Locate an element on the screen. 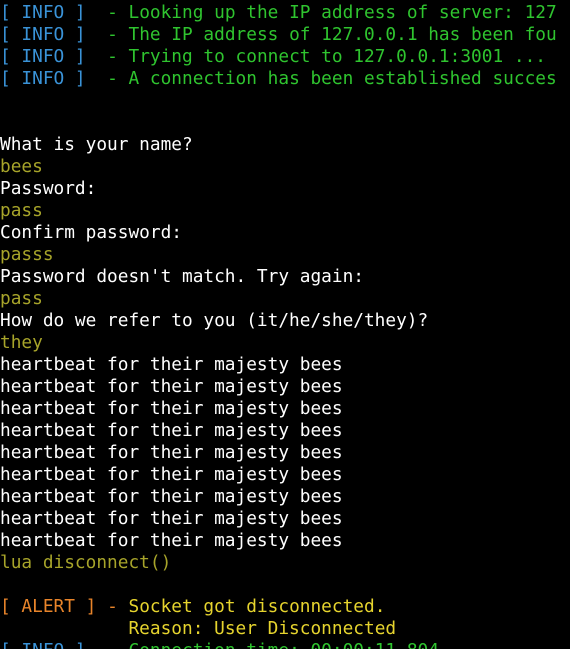  alert-reason: Reason: User Disconnected is located at coordinates (262, 628).